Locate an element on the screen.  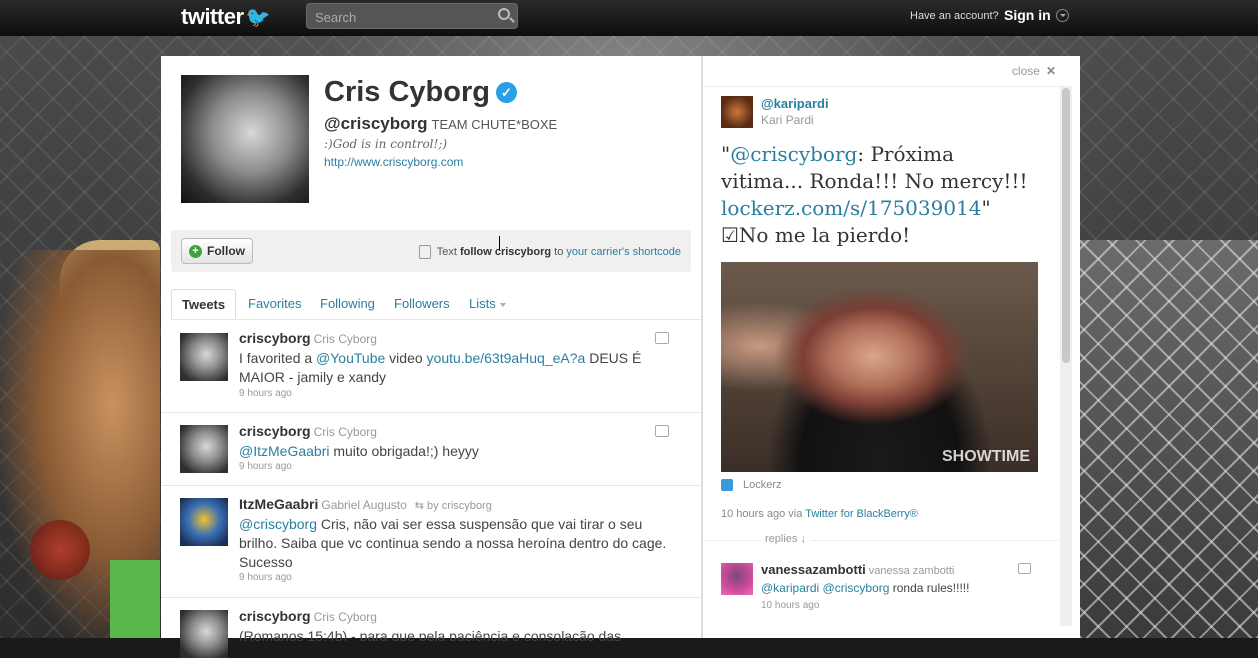
close-button: close ✕ is located at coordinates (1034, 71).